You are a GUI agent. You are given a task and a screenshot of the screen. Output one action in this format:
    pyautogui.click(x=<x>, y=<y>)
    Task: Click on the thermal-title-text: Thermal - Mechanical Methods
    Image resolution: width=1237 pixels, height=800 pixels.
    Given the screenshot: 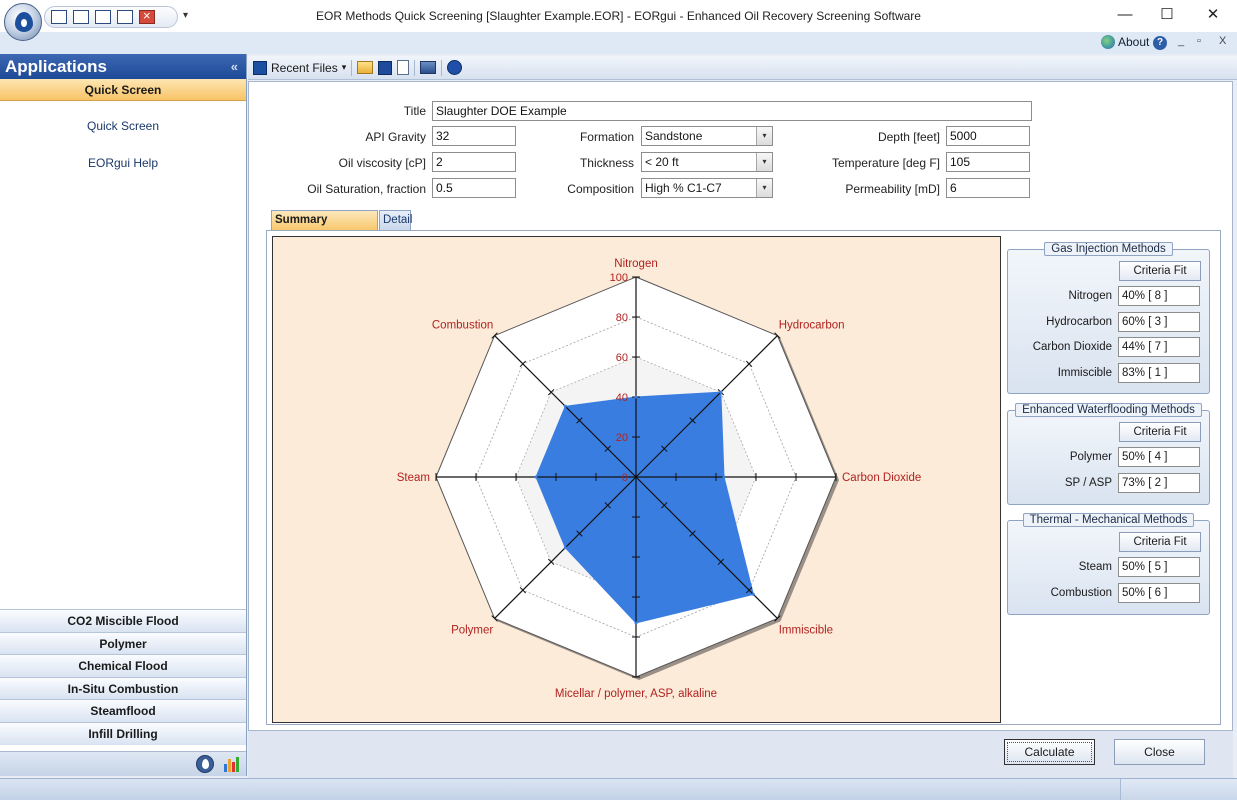 What is the action you would take?
    pyautogui.click(x=1108, y=520)
    